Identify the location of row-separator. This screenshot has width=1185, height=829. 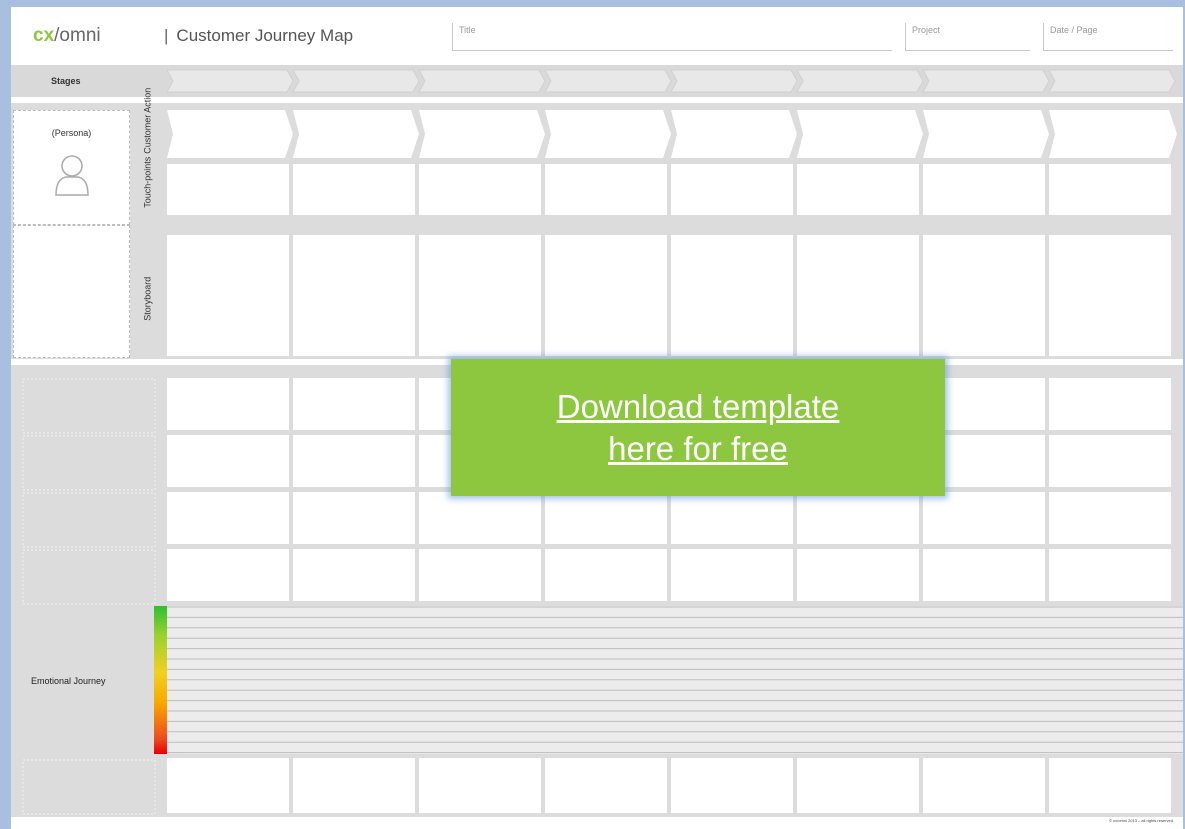
(675, 224).